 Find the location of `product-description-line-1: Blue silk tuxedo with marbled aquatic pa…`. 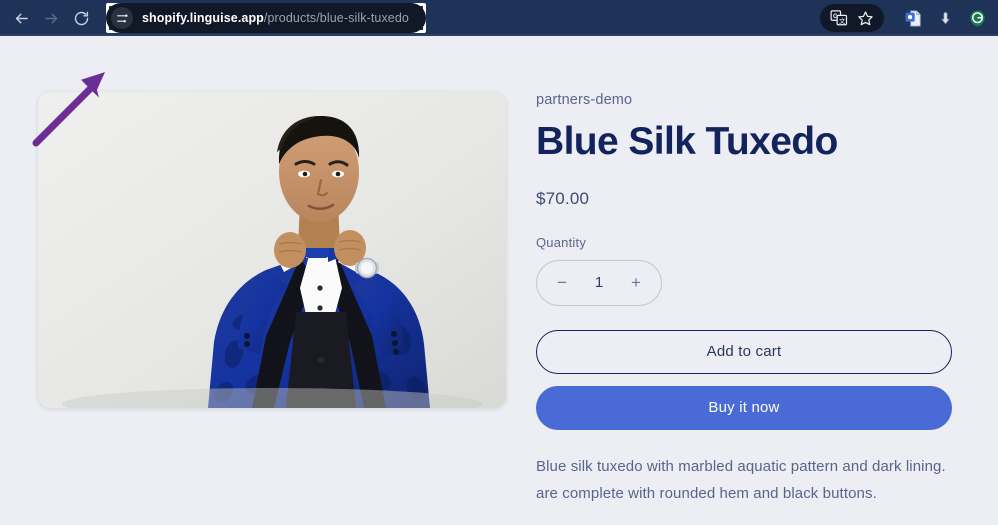

product-description-line-1: Blue silk tuxedo with marbled aquatic pa… is located at coordinates (741, 466).